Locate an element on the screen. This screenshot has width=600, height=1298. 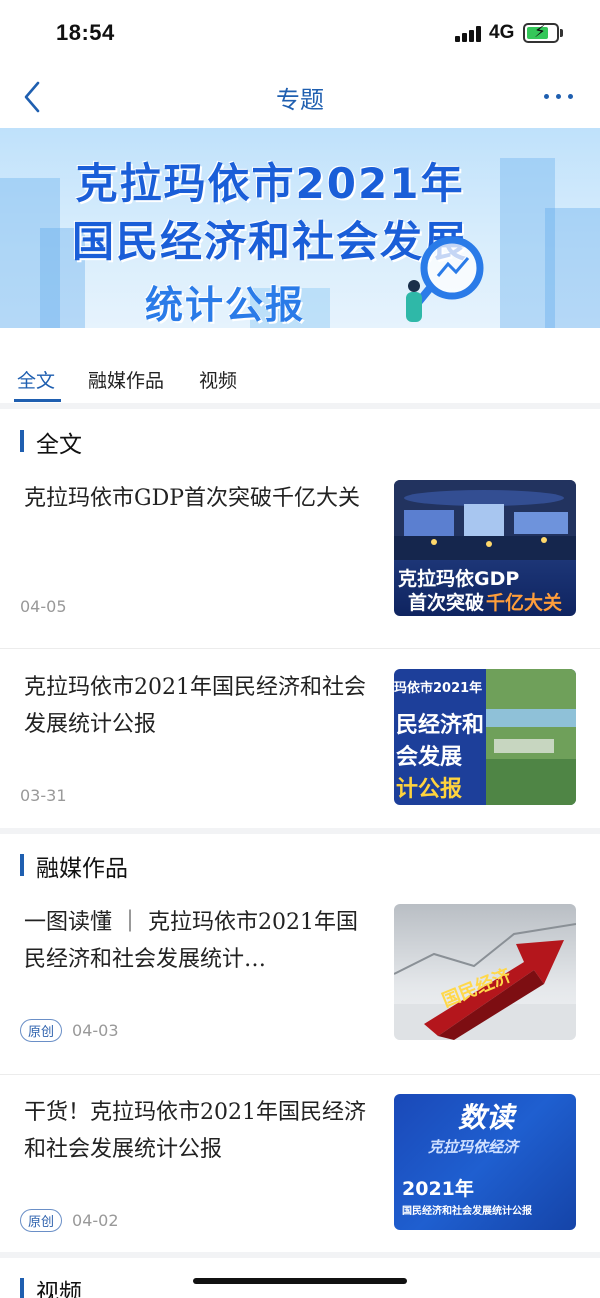
article-title: 克拉玛依市GDP首次突破千亿大关 is located at coordinates (192, 498).